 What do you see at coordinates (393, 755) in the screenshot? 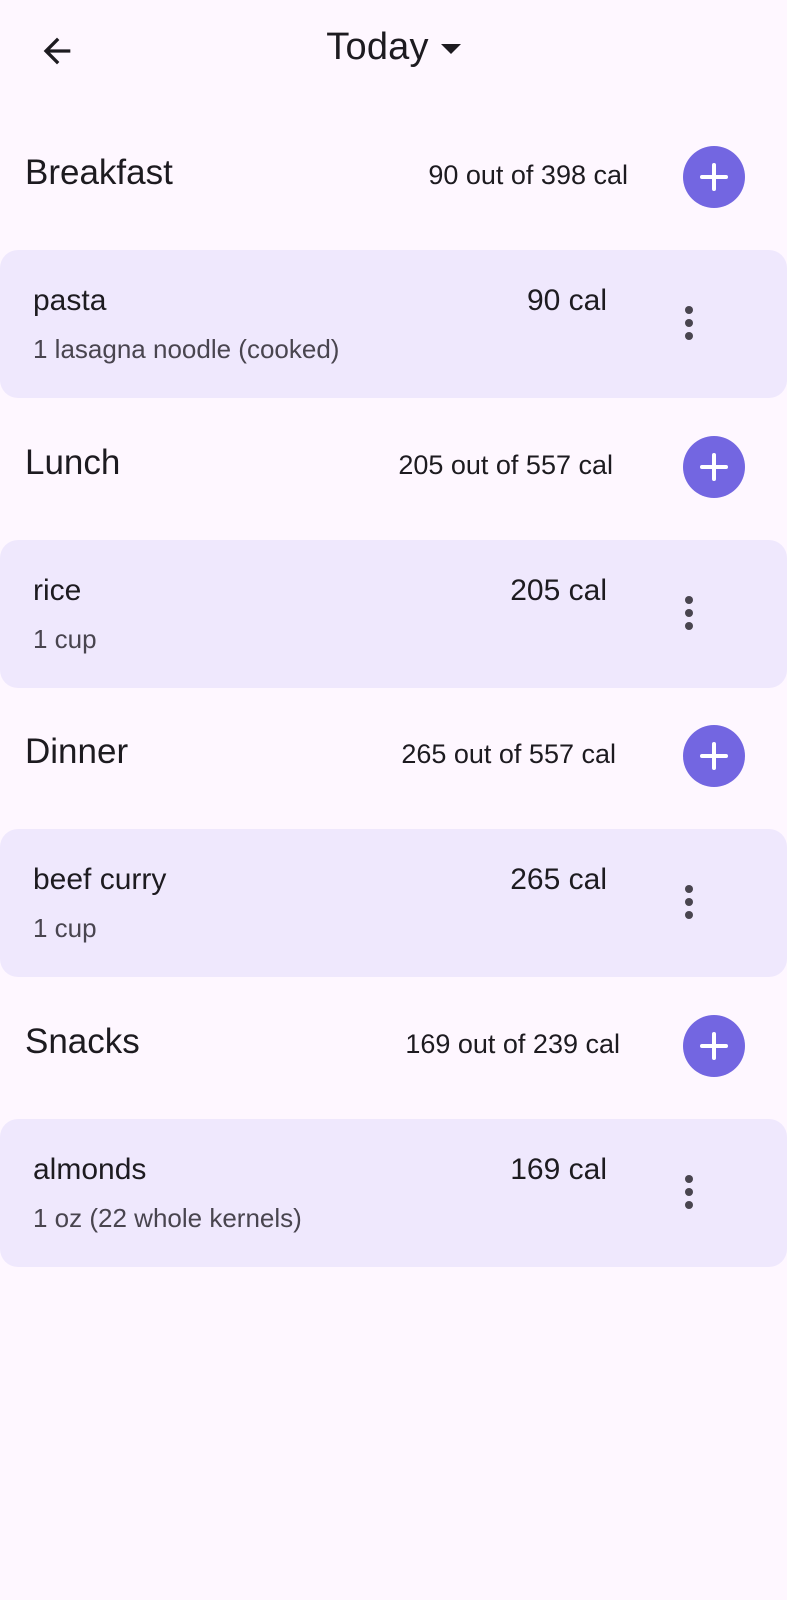
I see `meal-header: Dinner 265 out of 557 cal` at bounding box center [393, 755].